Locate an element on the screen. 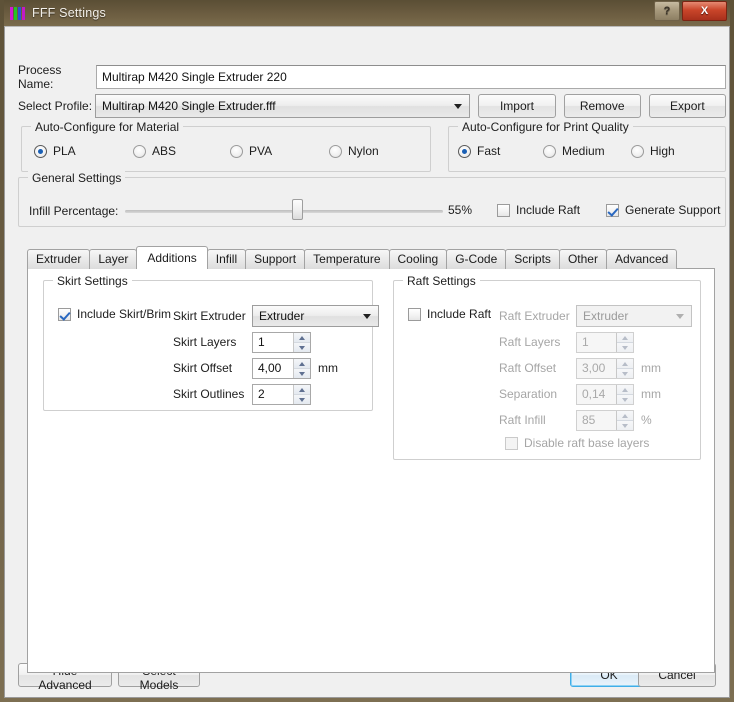 The image size is (734, 702). include-skirt-checkbox: Include Skirt/Brim is located at coordinates (114, 314).